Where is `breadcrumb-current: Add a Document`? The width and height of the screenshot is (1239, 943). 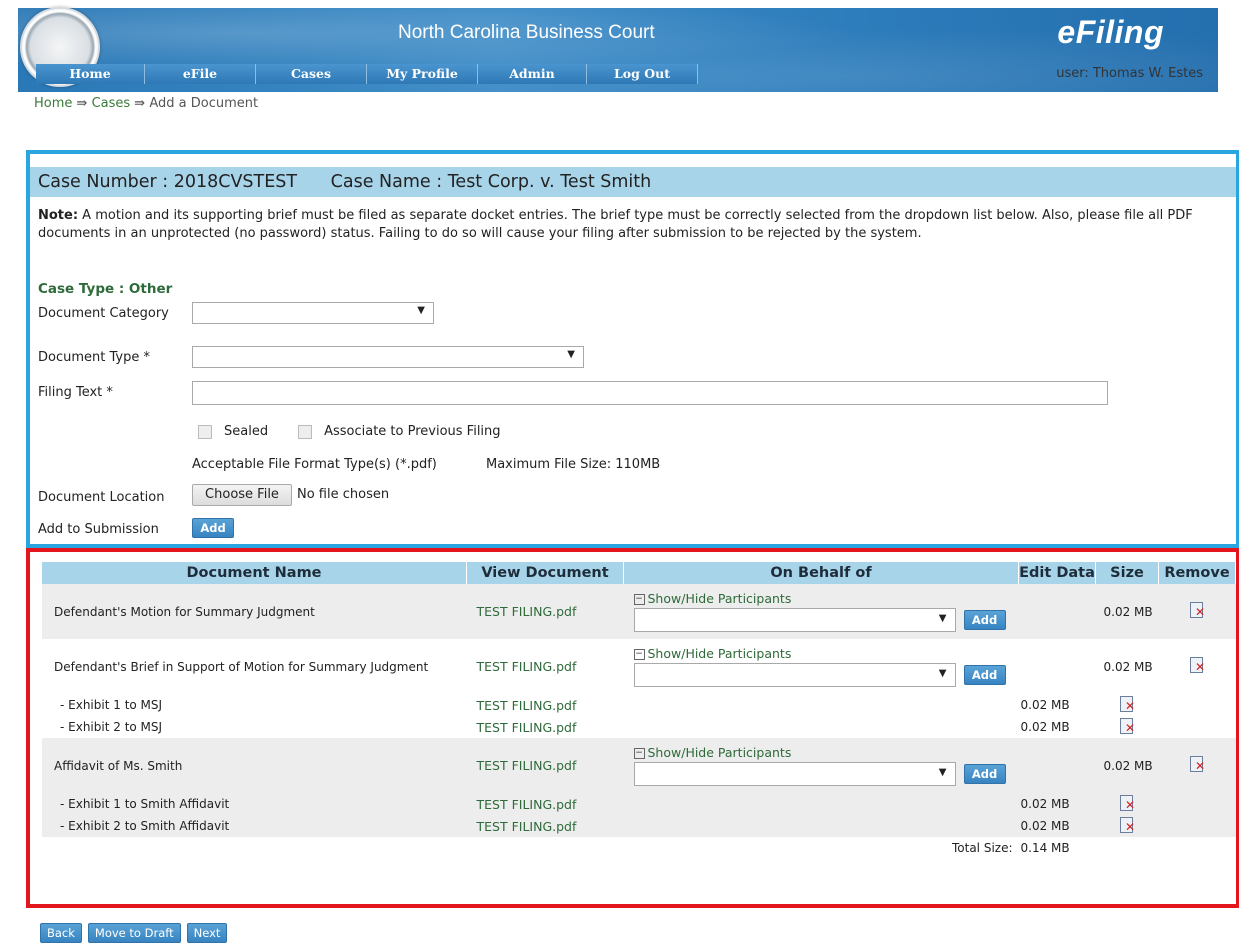 breadcrumb-current: Add a Document is located at coordinates (204, 103).